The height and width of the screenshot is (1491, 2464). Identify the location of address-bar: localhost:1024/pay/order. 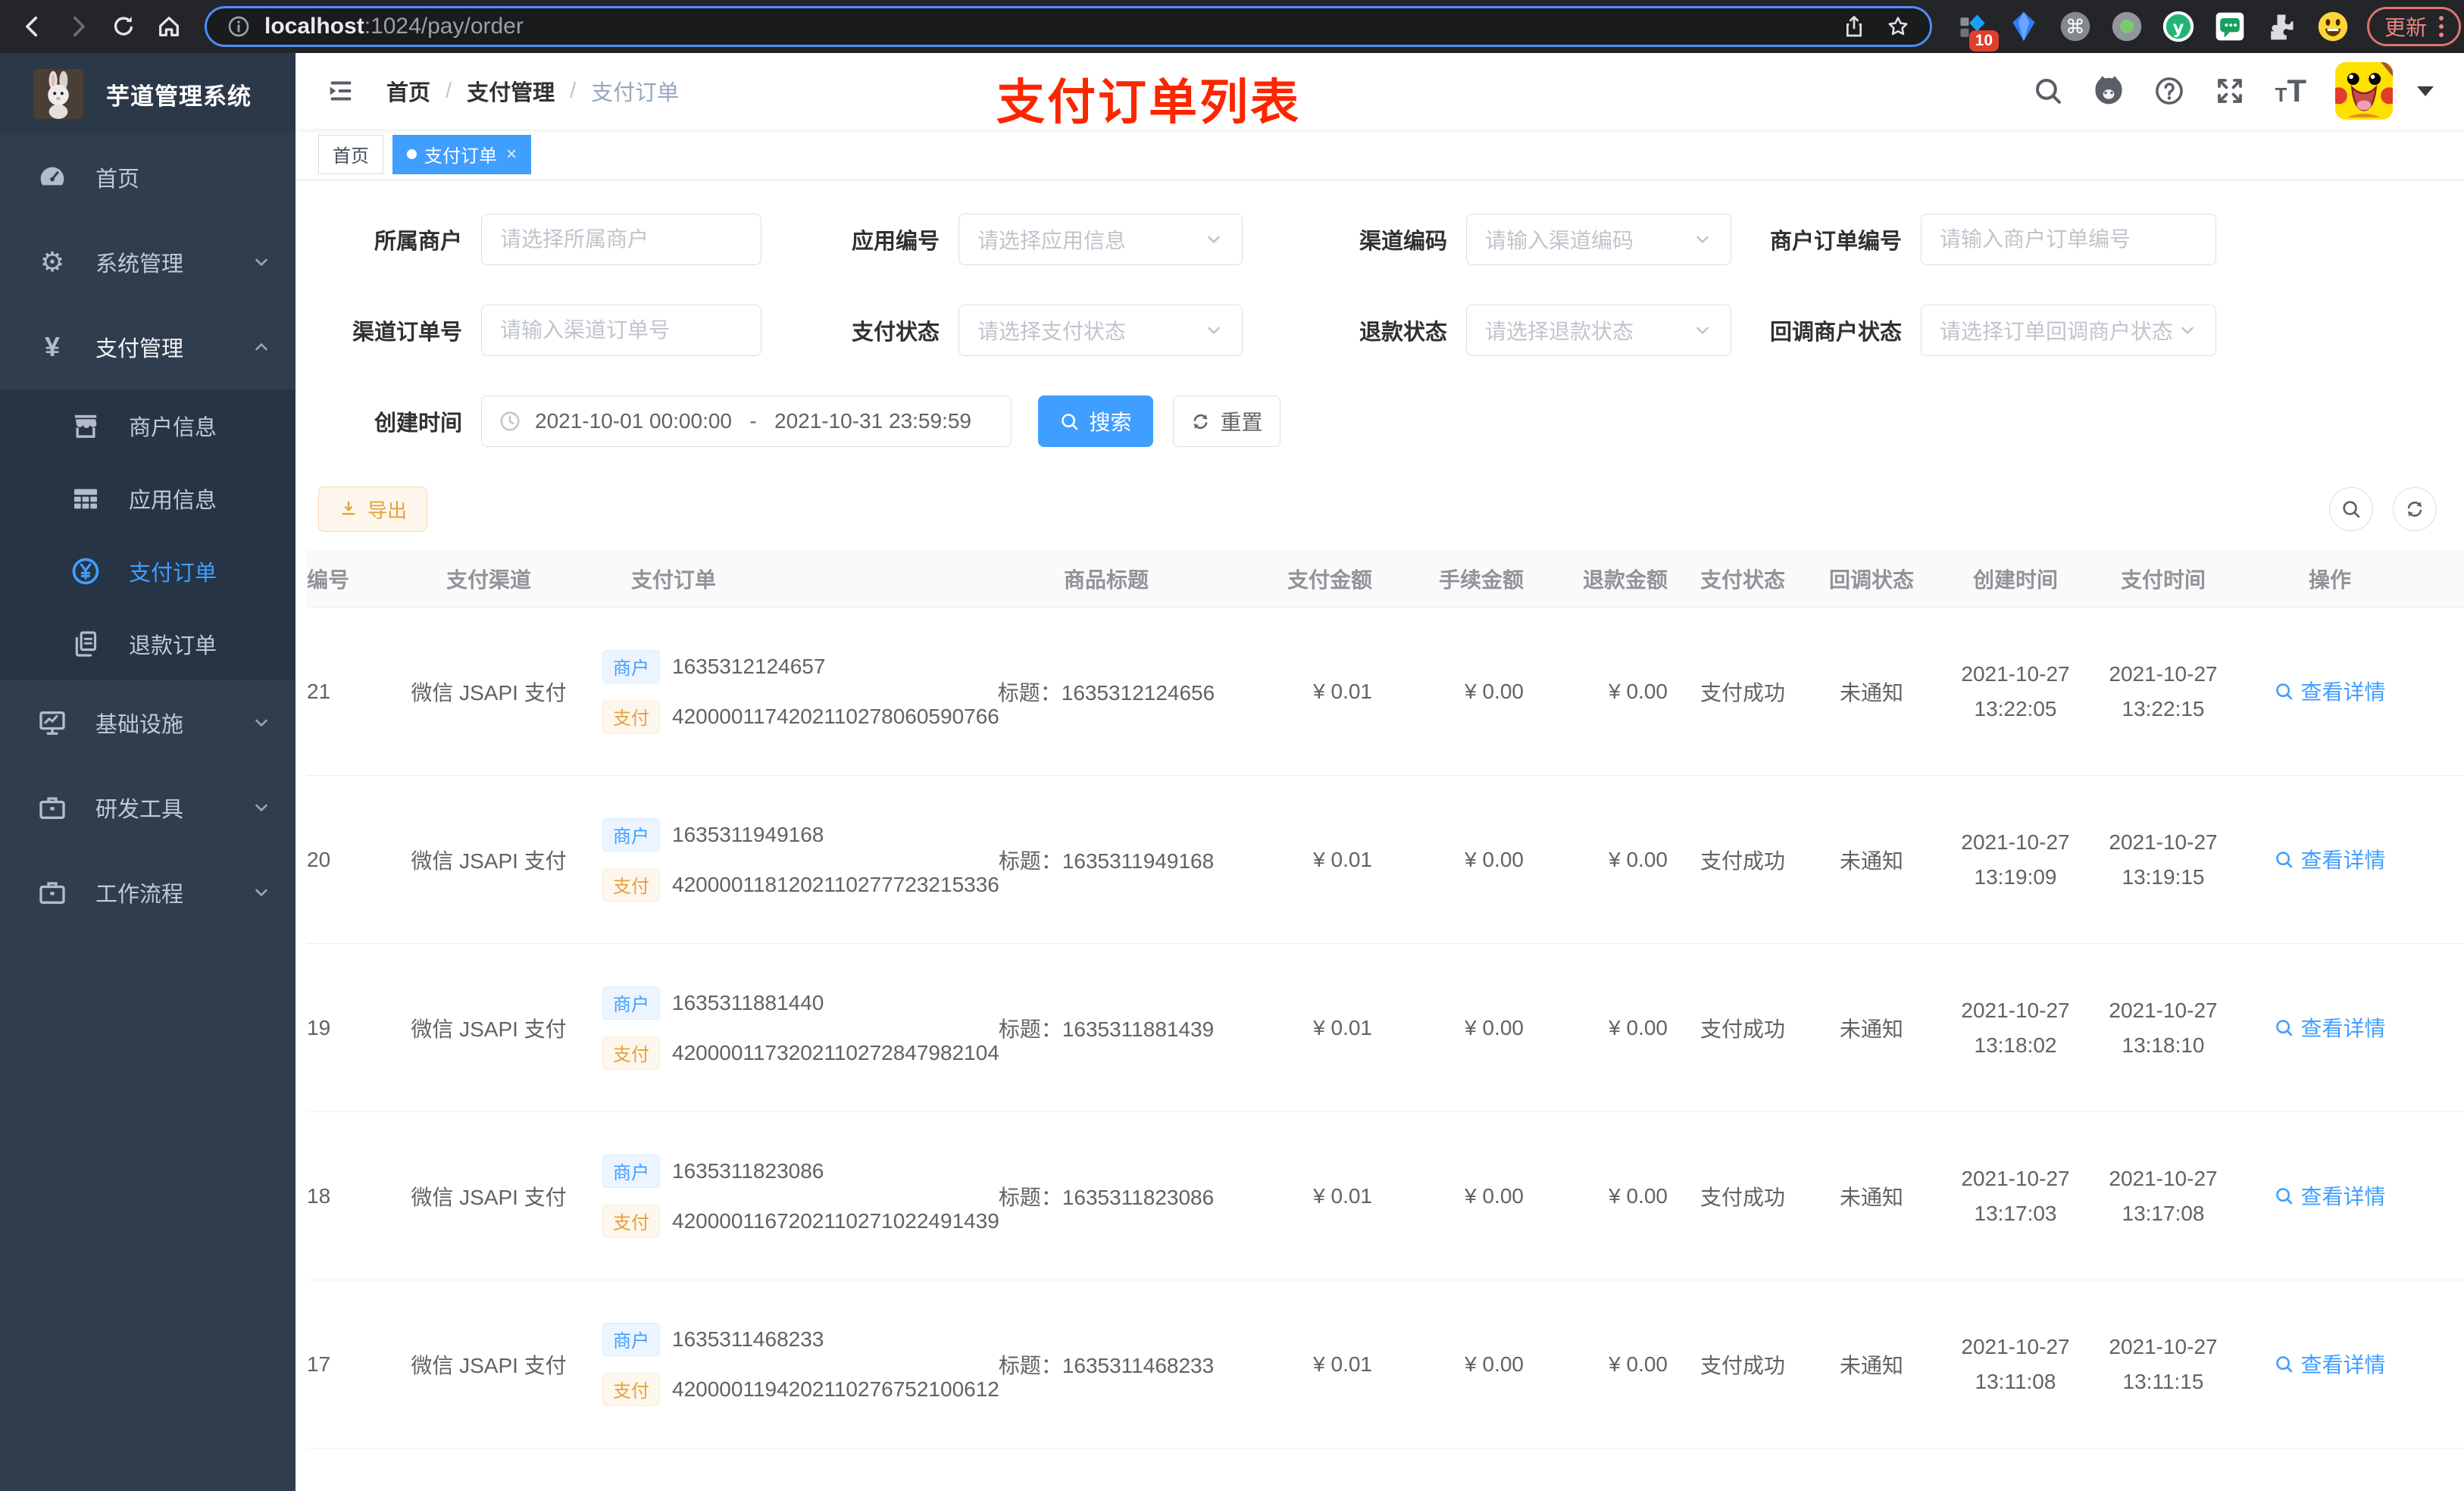
(1068, 26).